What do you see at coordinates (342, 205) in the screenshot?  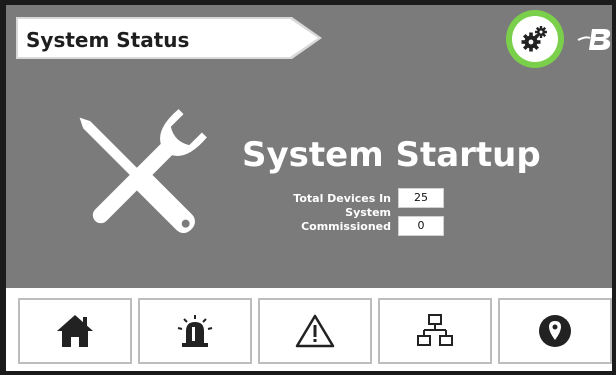 I see `total-devices-label: Total Devices In System` at bounding box center [342, 205].